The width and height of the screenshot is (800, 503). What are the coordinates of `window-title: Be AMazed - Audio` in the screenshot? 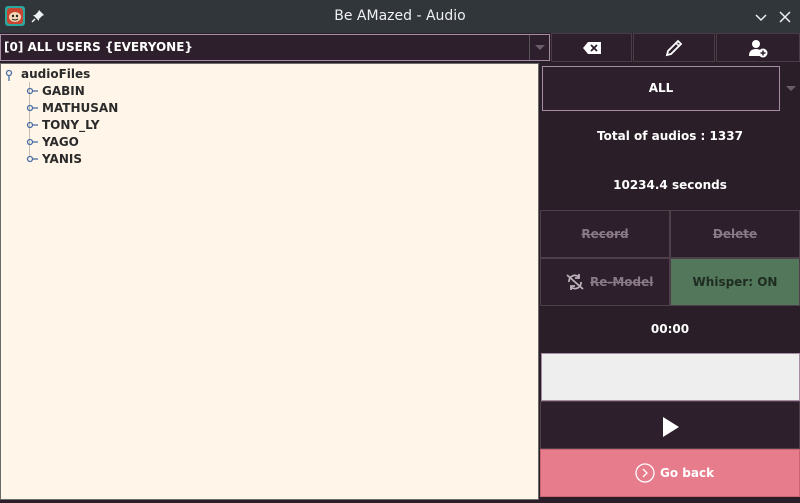 It's located at (400, 16).